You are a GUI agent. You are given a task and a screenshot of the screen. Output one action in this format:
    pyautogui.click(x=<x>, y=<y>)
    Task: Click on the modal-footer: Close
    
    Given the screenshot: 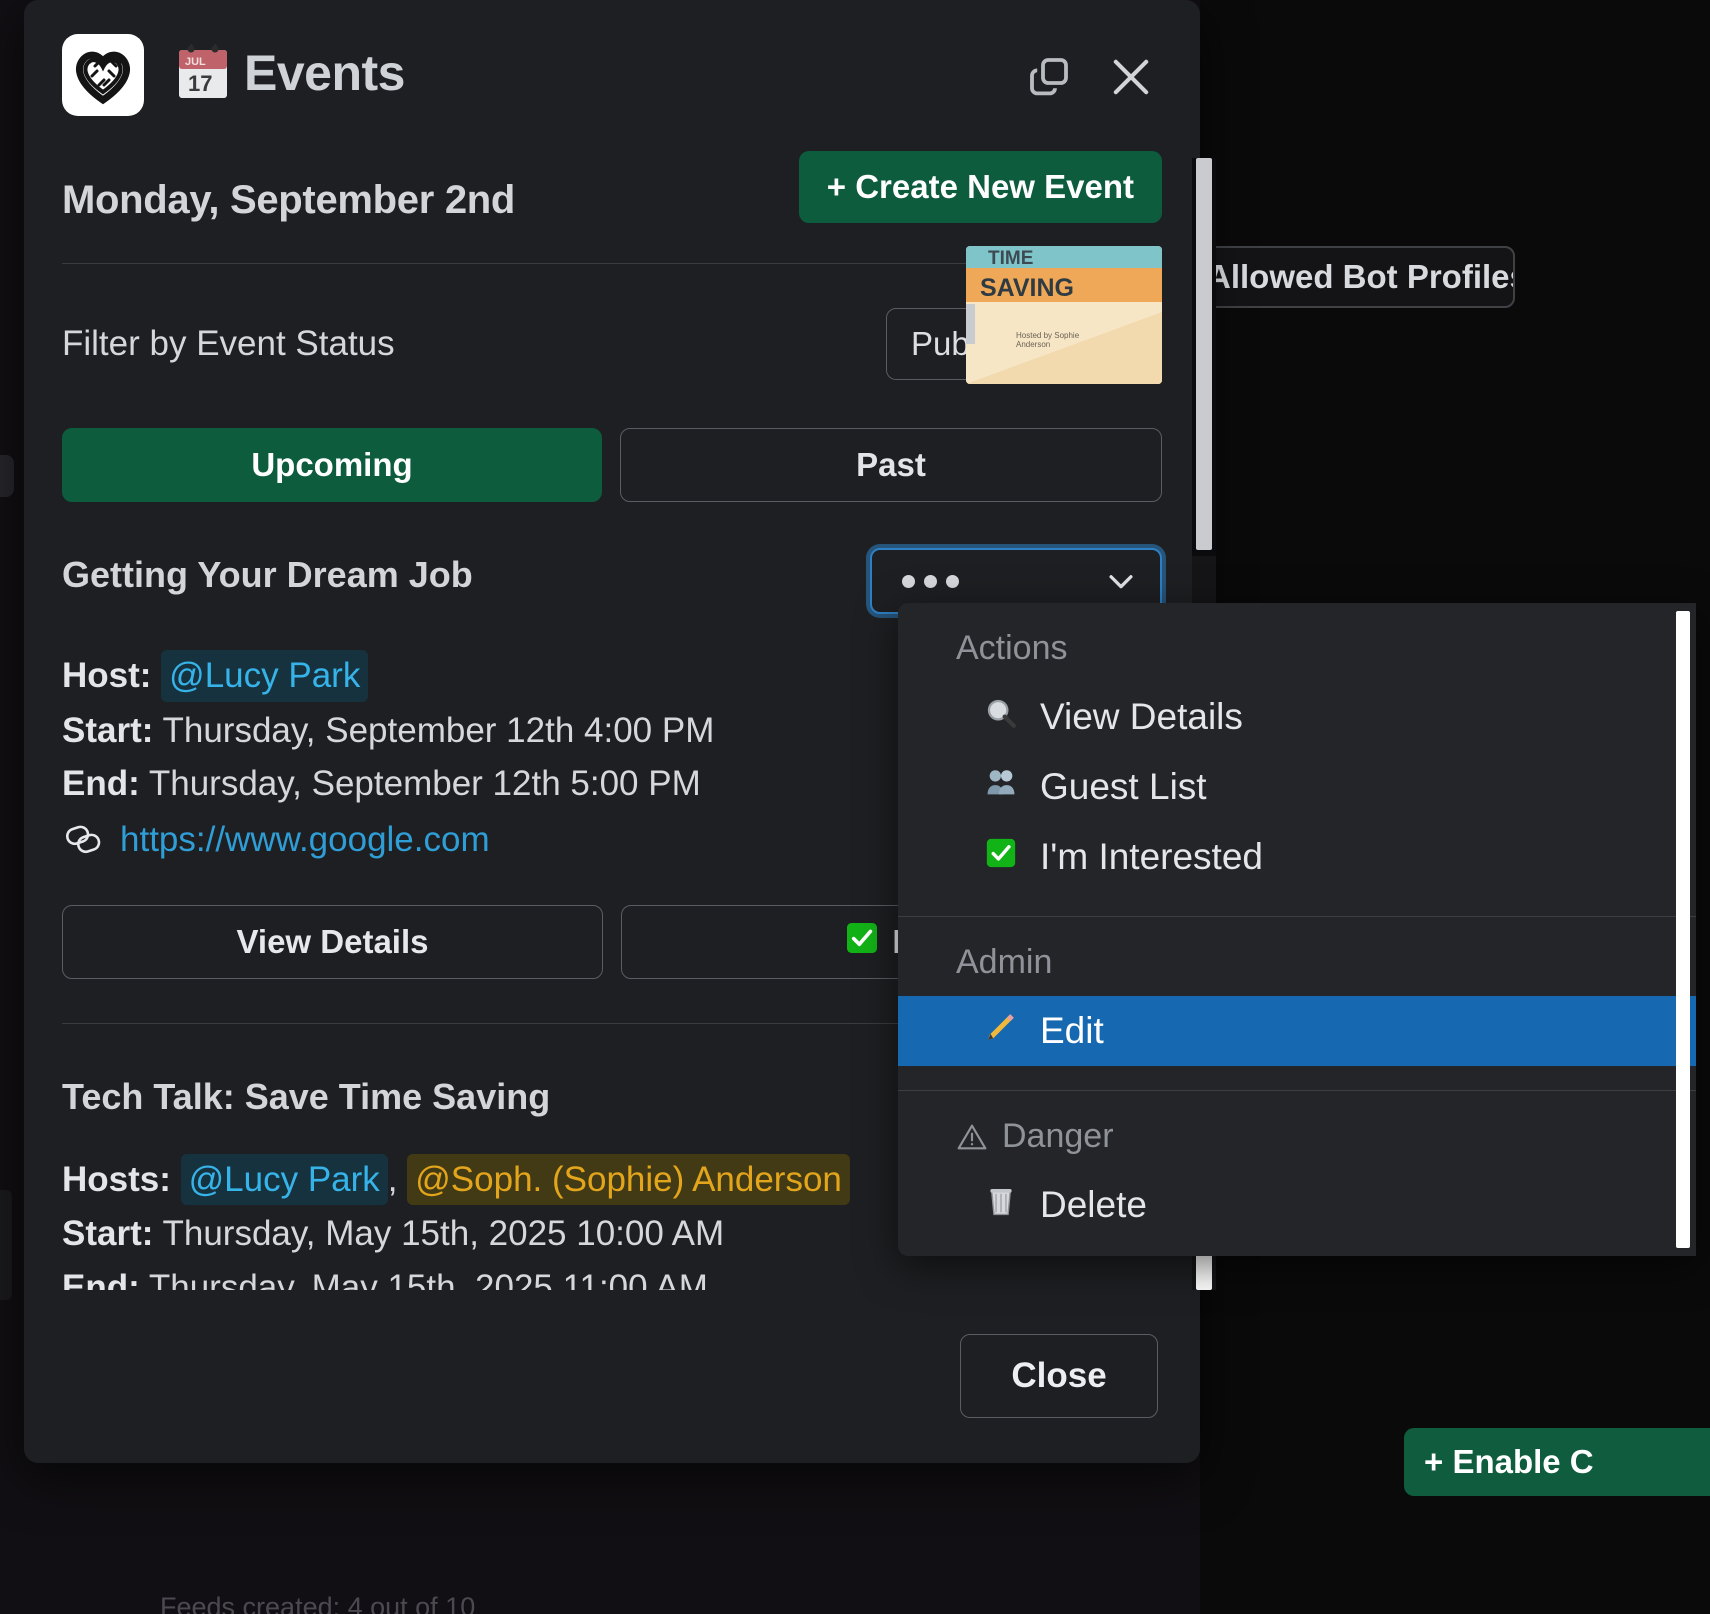 What is the action you would take?
    pyautogui.click(x=612, y=1375)
    